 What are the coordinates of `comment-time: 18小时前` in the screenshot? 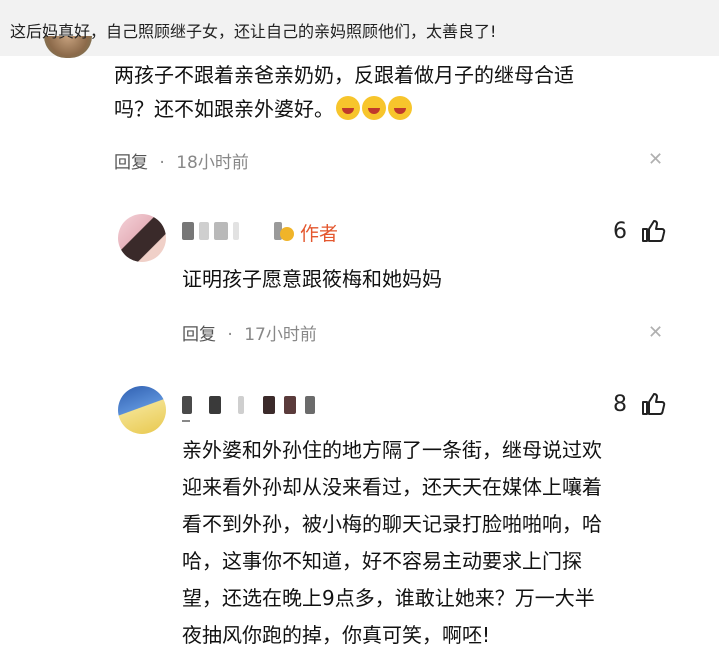 It's located at (212, 163).